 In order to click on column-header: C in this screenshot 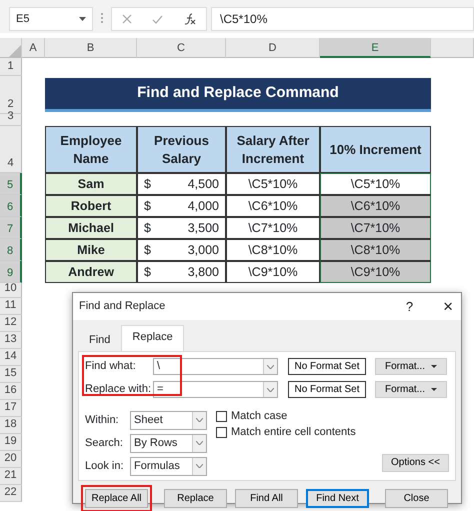, I will do `click(181, 48)`.